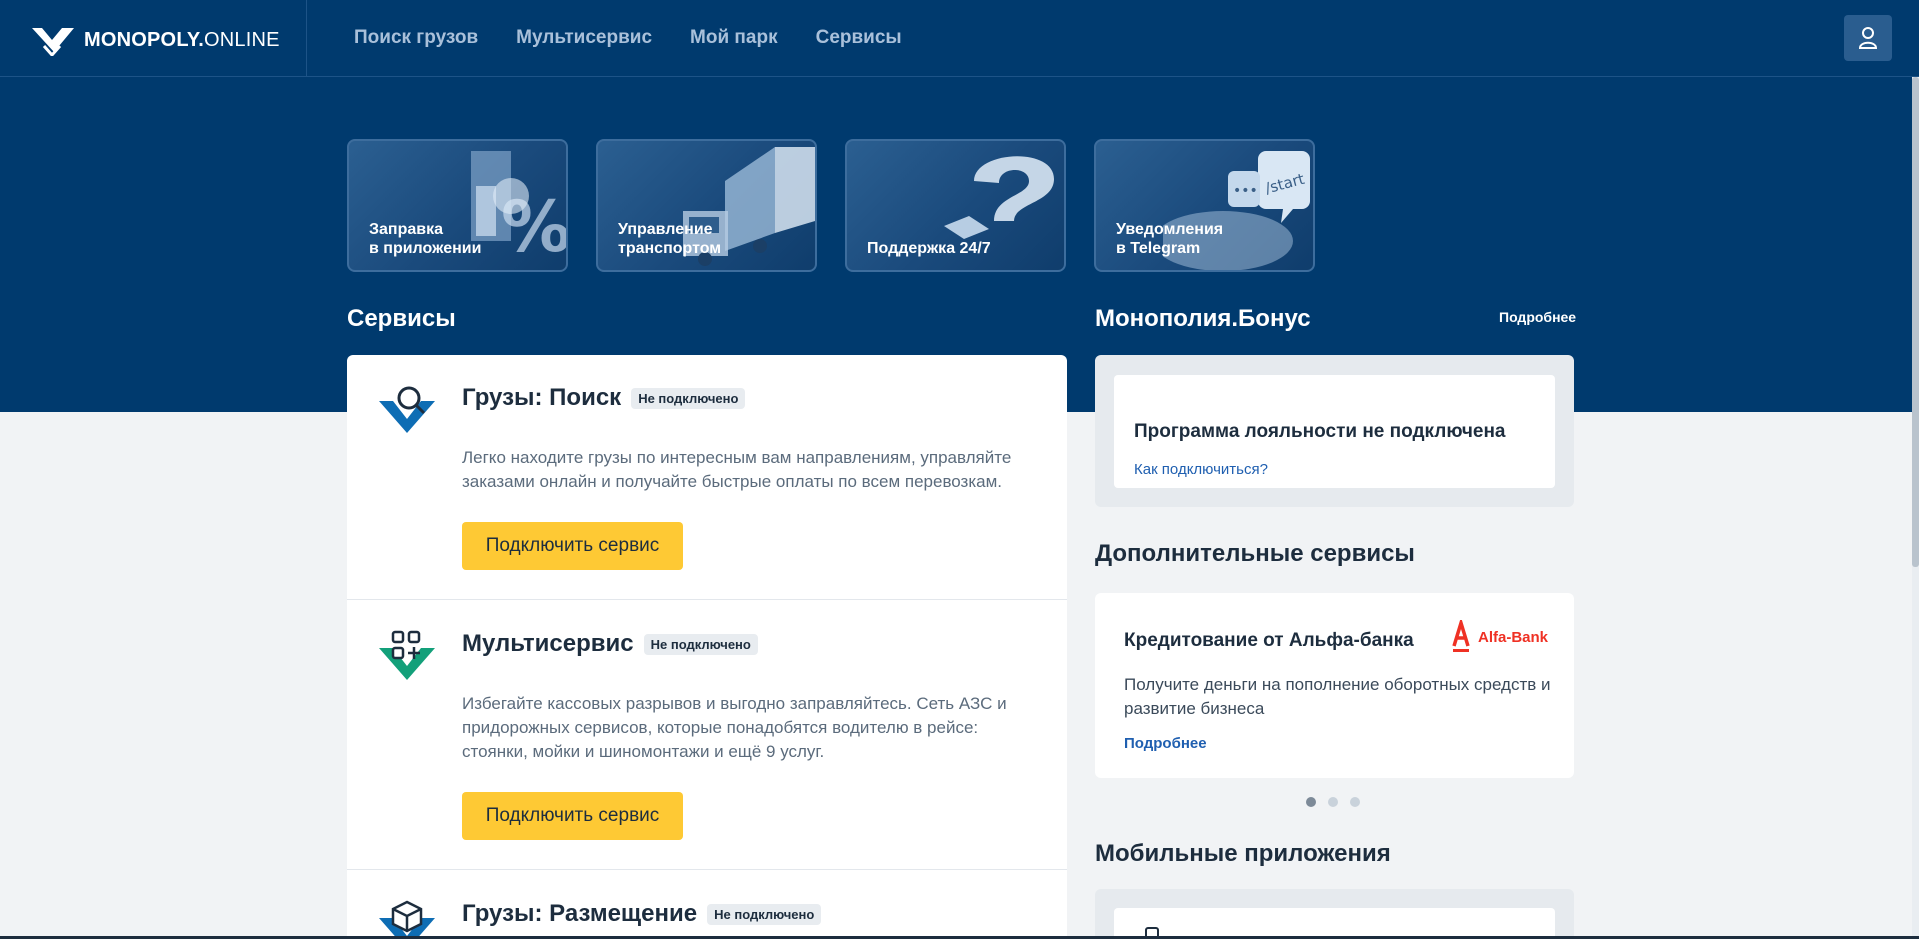 The image size is (1919, 939). I want to click on alfa-a-icon, so click(1461, 636).